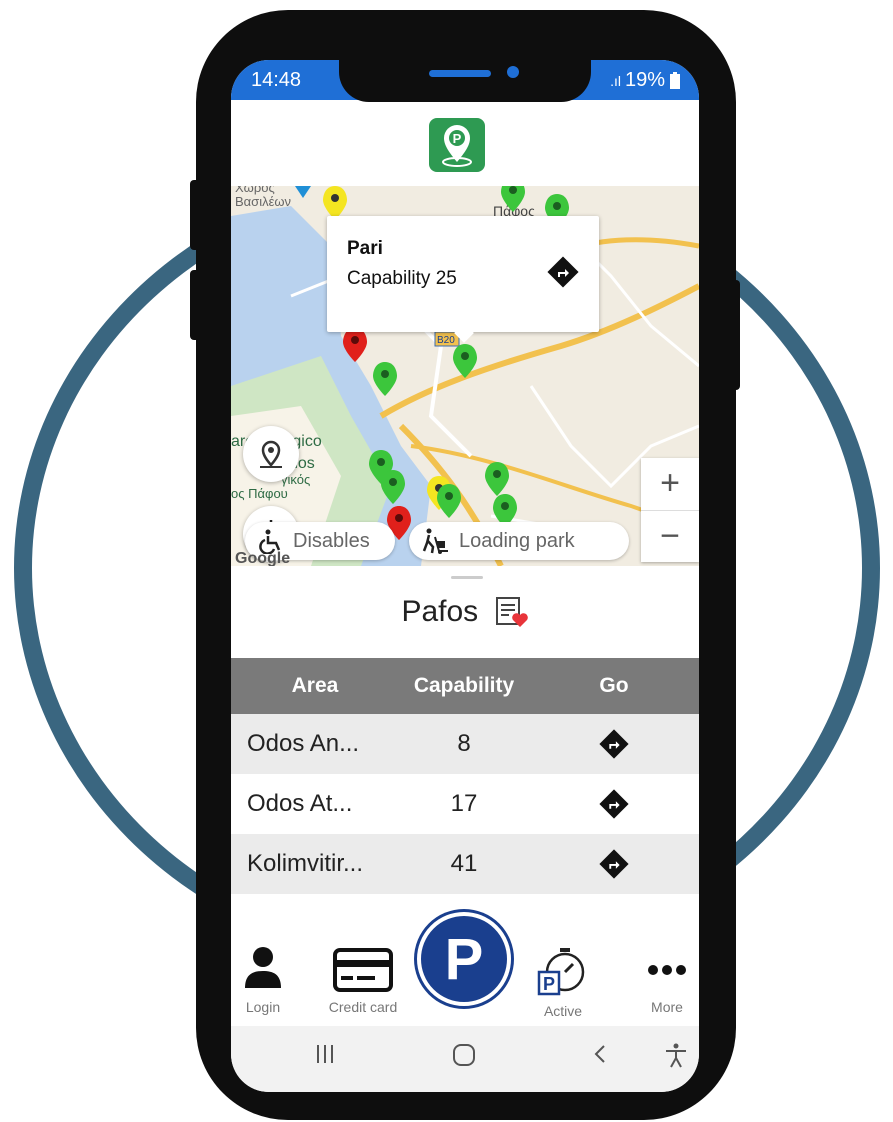 The height and width of the screenshot is (1122, 893). I want to click on battery-level: 19%, so click(644, 80).